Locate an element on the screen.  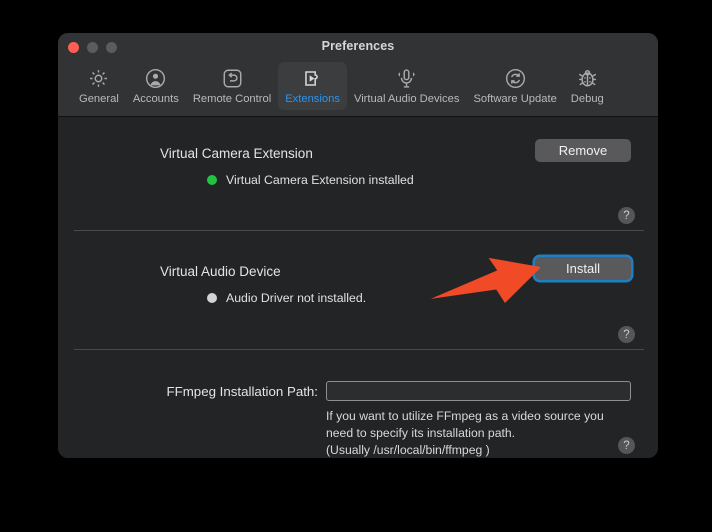
tab-software-update: Software Update is located at coordinates (514, 86).